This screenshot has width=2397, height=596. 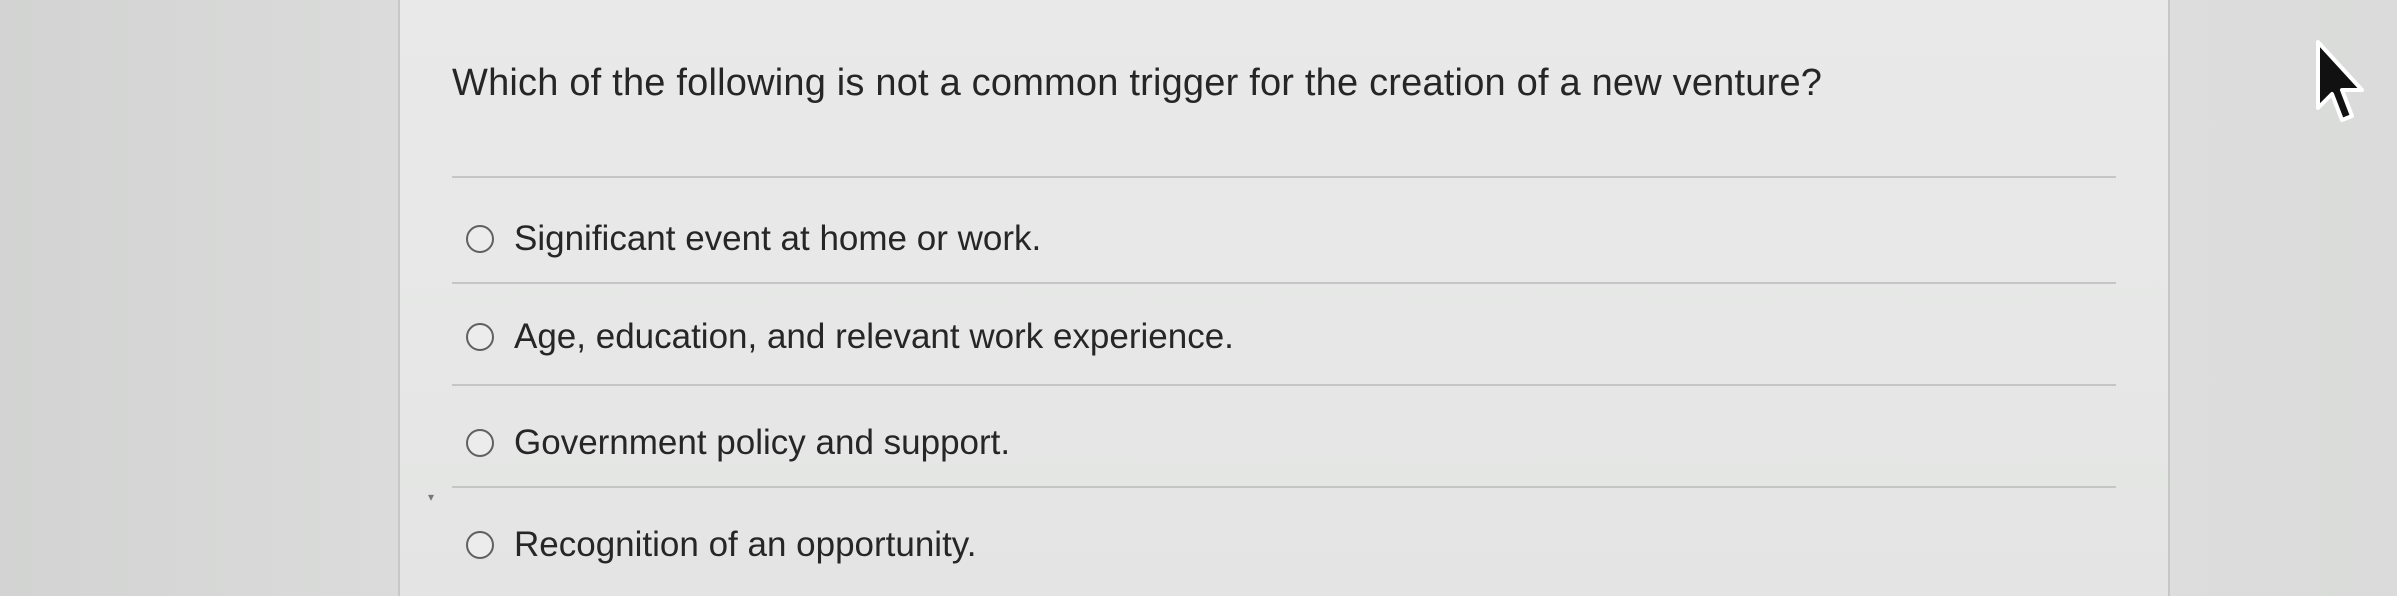 What do you see at coordinates (762, 442) in the screenshot?
I see `answer-option-label: Government policy and support.` at bounding box center [762, 442].